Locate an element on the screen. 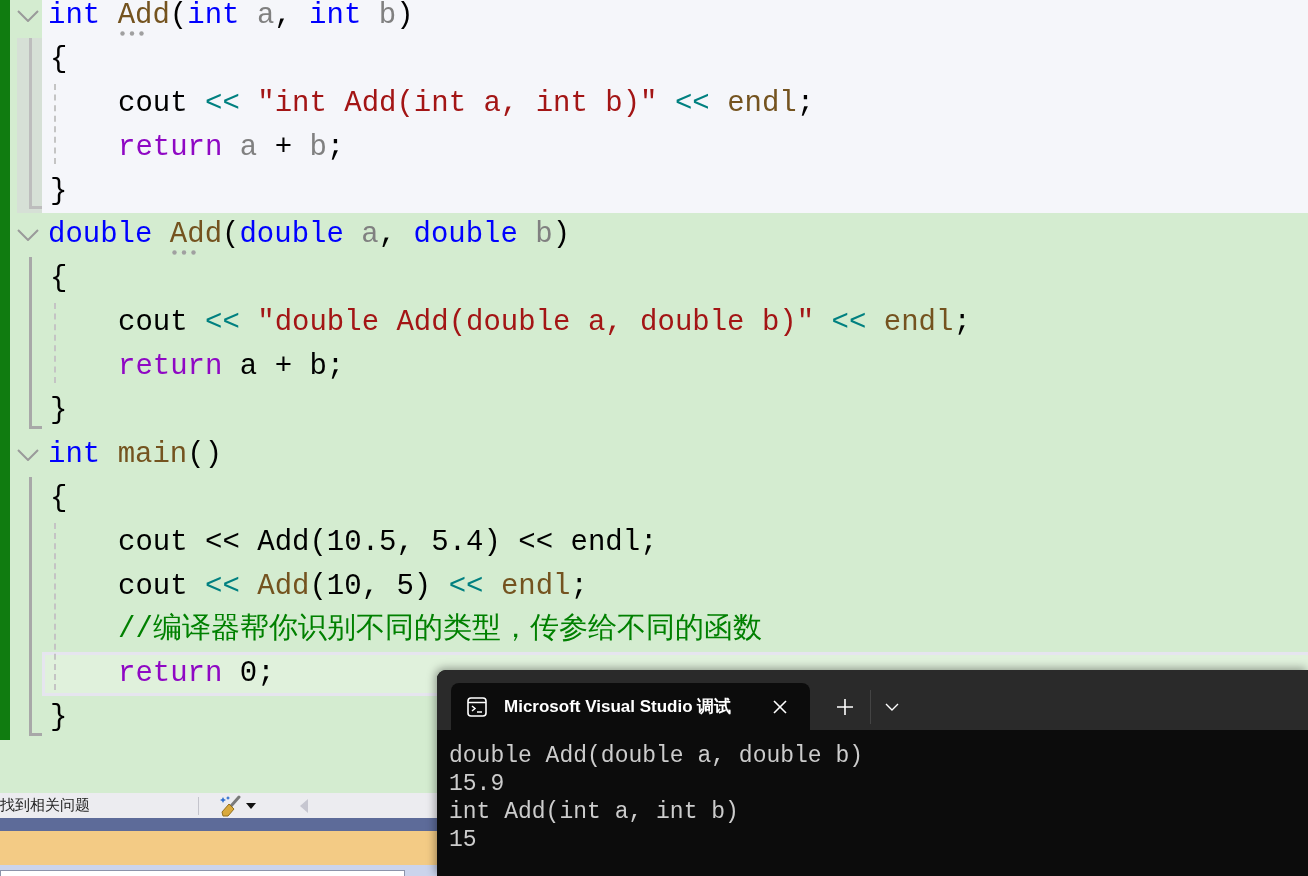 The height and width of the screenshot is (876, 1308). plus-icon is located at coordinates (845, 706).